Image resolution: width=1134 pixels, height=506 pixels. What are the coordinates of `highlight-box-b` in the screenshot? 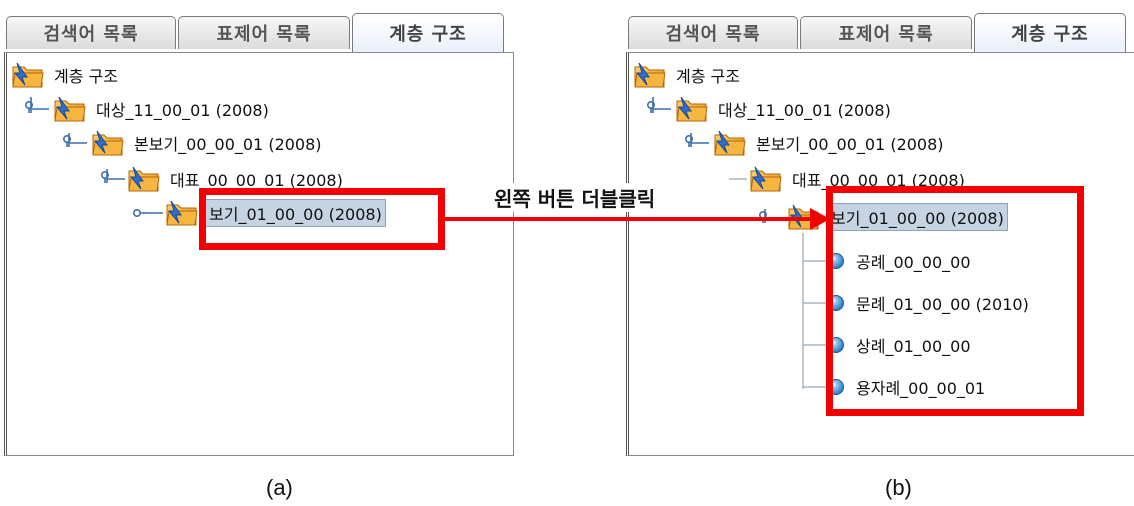 It's located at (955, 301).